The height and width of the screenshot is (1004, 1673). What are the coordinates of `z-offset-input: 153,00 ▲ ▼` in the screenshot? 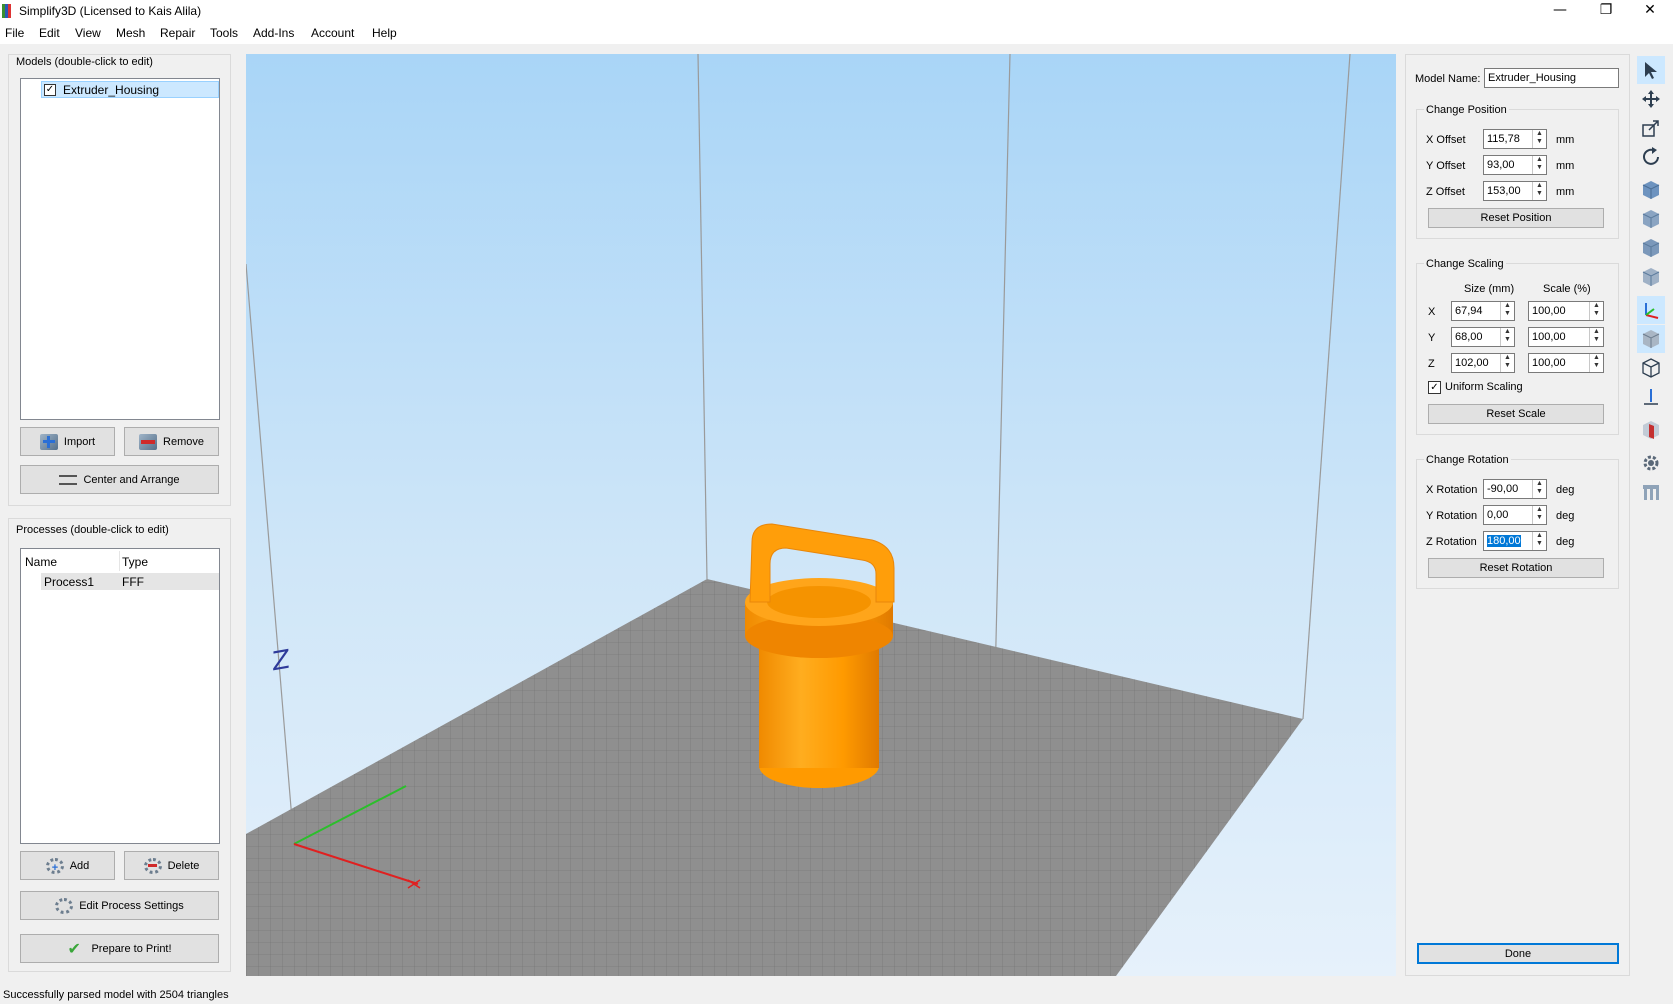 It's located at (1515, 191).